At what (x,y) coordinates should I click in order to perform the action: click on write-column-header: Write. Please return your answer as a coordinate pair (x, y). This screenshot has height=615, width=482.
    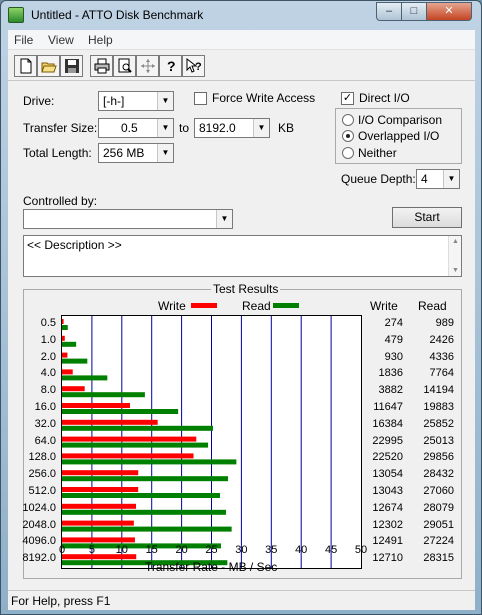
    Looking at the image, I should click on (384, 306).